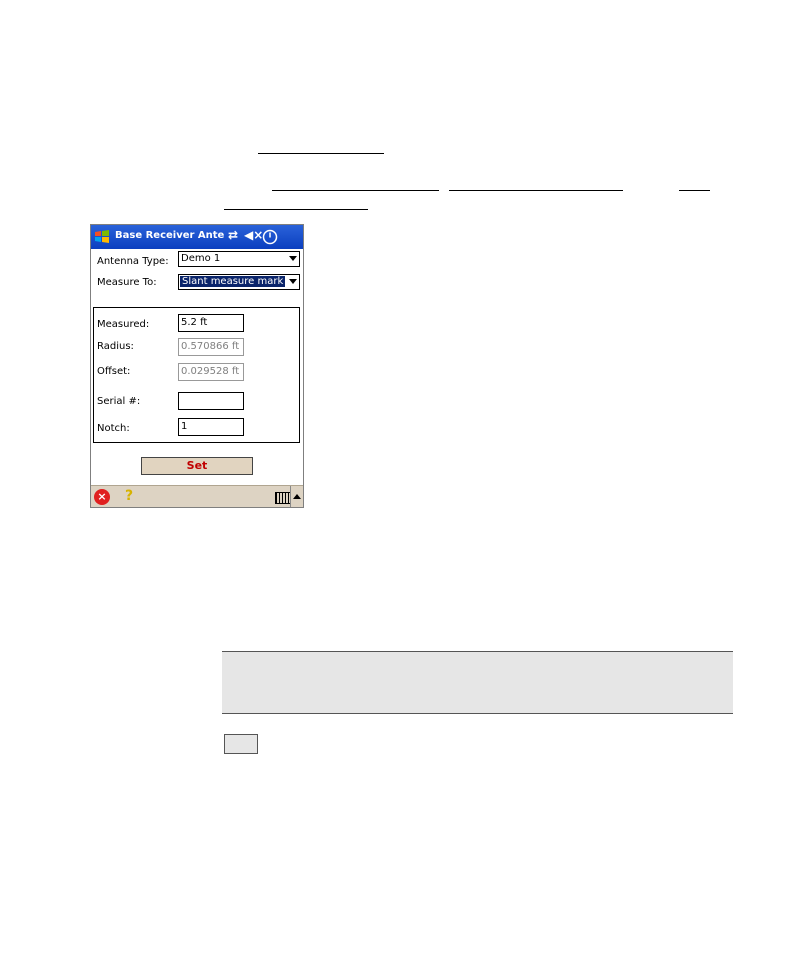 The height and width of the screenshot is (954, 786). What do you see at coordinates (211, 401) in the screenshot?
I see `serial-input` at bounding box center [211, 401].